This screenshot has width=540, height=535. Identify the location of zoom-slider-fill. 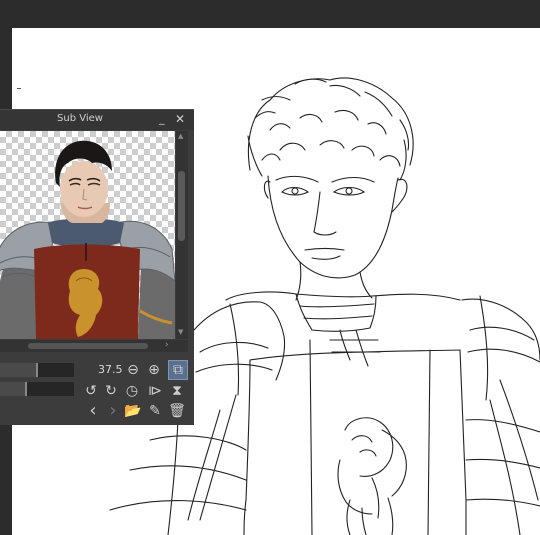
(18, 370).